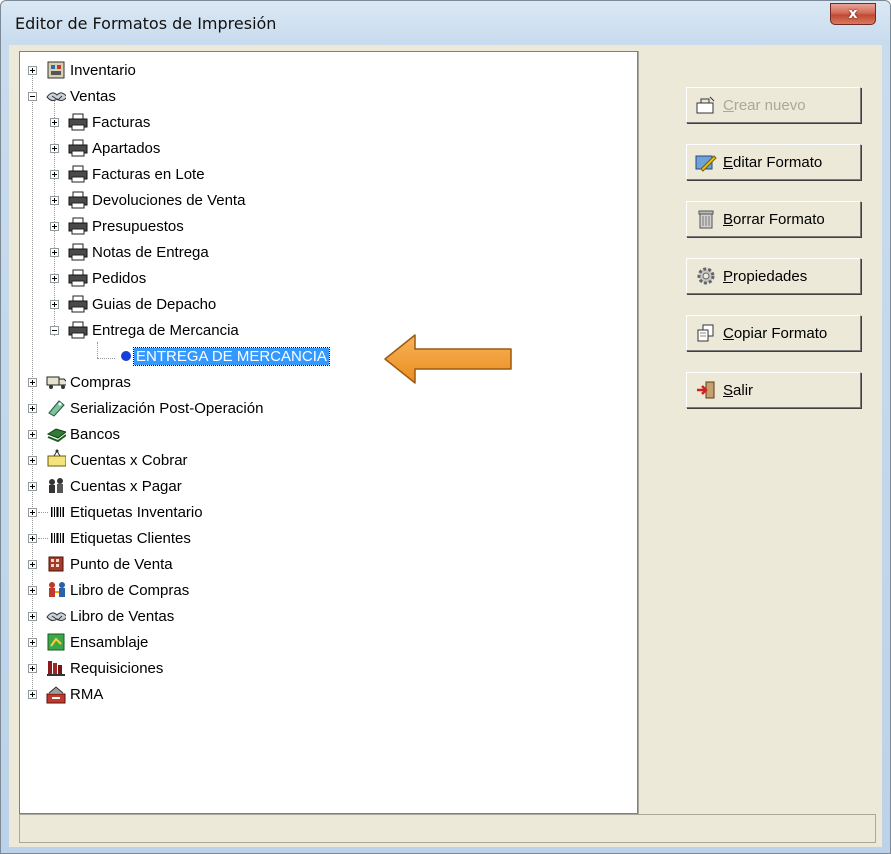  What do you see at coordinates (738, 390) in the screenshot?
I see `exit-label: Salir` at bounding box center [738, 390].